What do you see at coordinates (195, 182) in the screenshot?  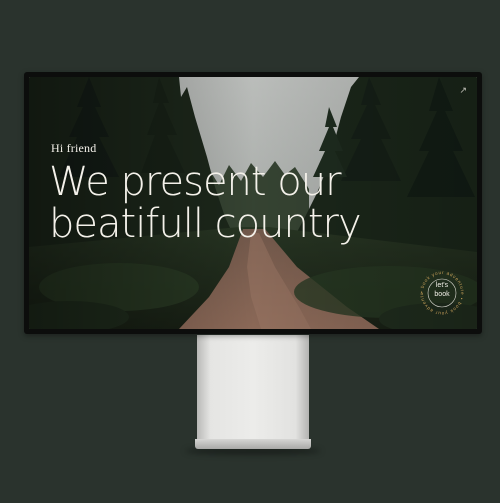 I see `headline-line-1: We present our` at bounding box center [195, 182].